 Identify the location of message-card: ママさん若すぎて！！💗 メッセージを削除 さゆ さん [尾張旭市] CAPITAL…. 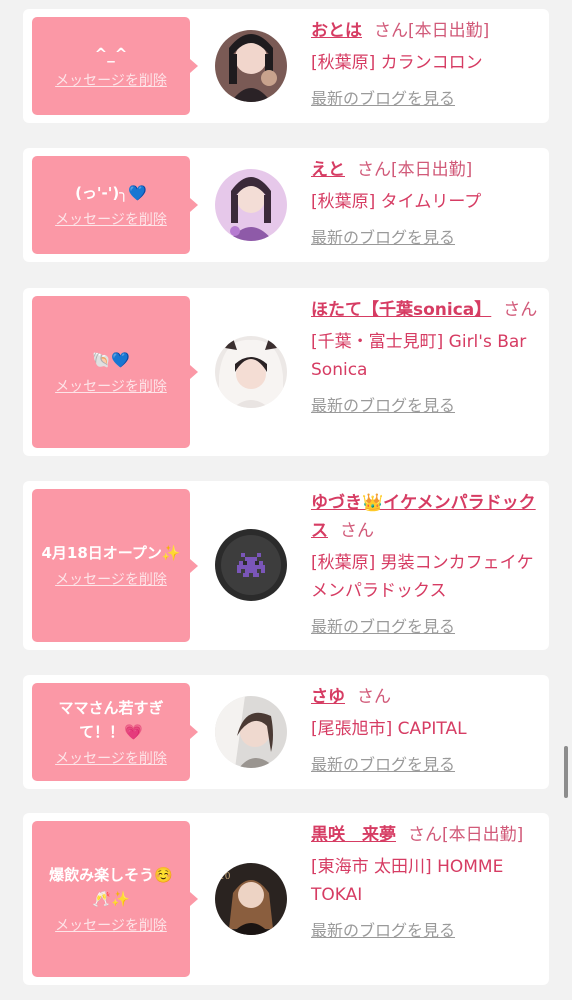
(286, 732).